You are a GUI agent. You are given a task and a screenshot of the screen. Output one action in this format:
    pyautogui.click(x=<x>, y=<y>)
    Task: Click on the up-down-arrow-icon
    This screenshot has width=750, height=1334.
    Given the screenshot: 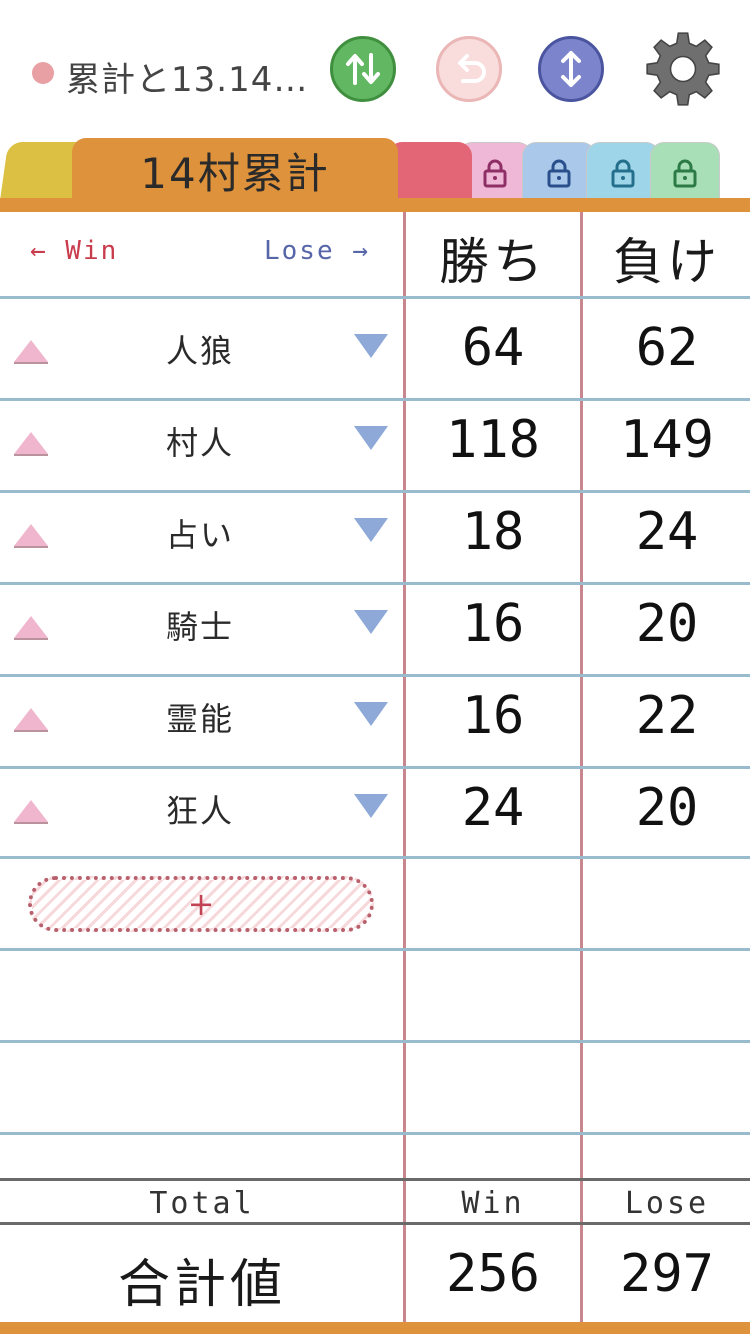 What is the action you would take?
    pyautogui.click(x=571, y=69)
    